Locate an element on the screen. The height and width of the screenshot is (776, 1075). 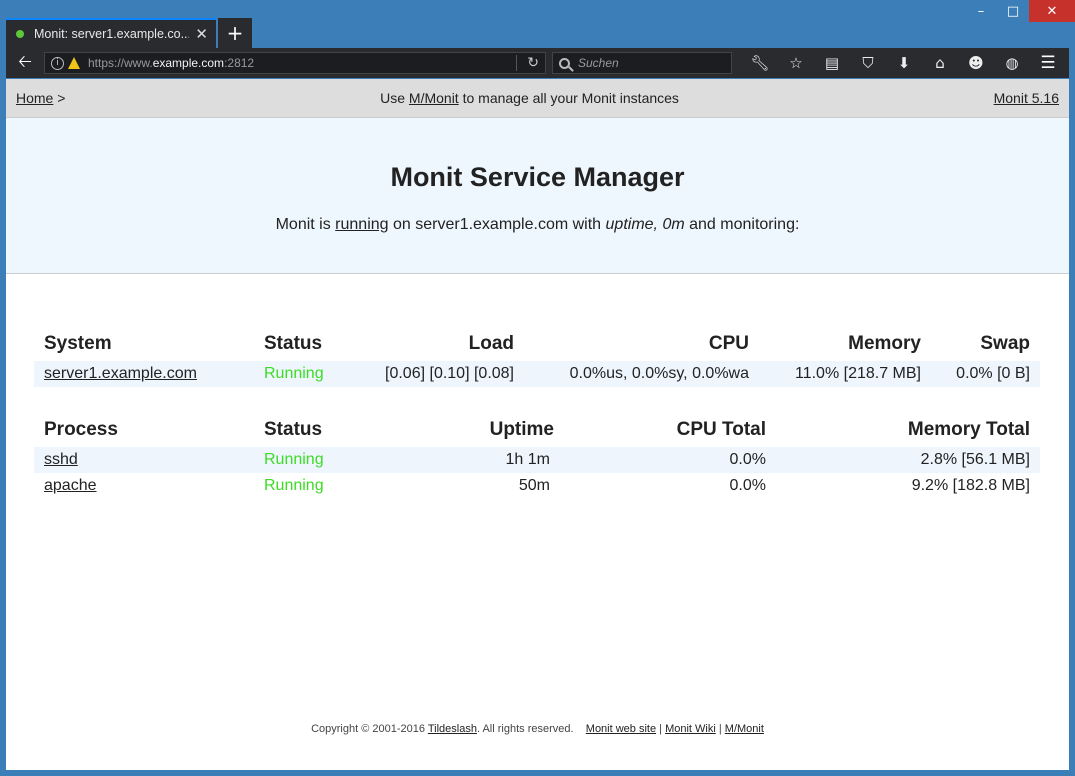
swap-value: 0.0% [0 B] is located at coordinates (985, 374).